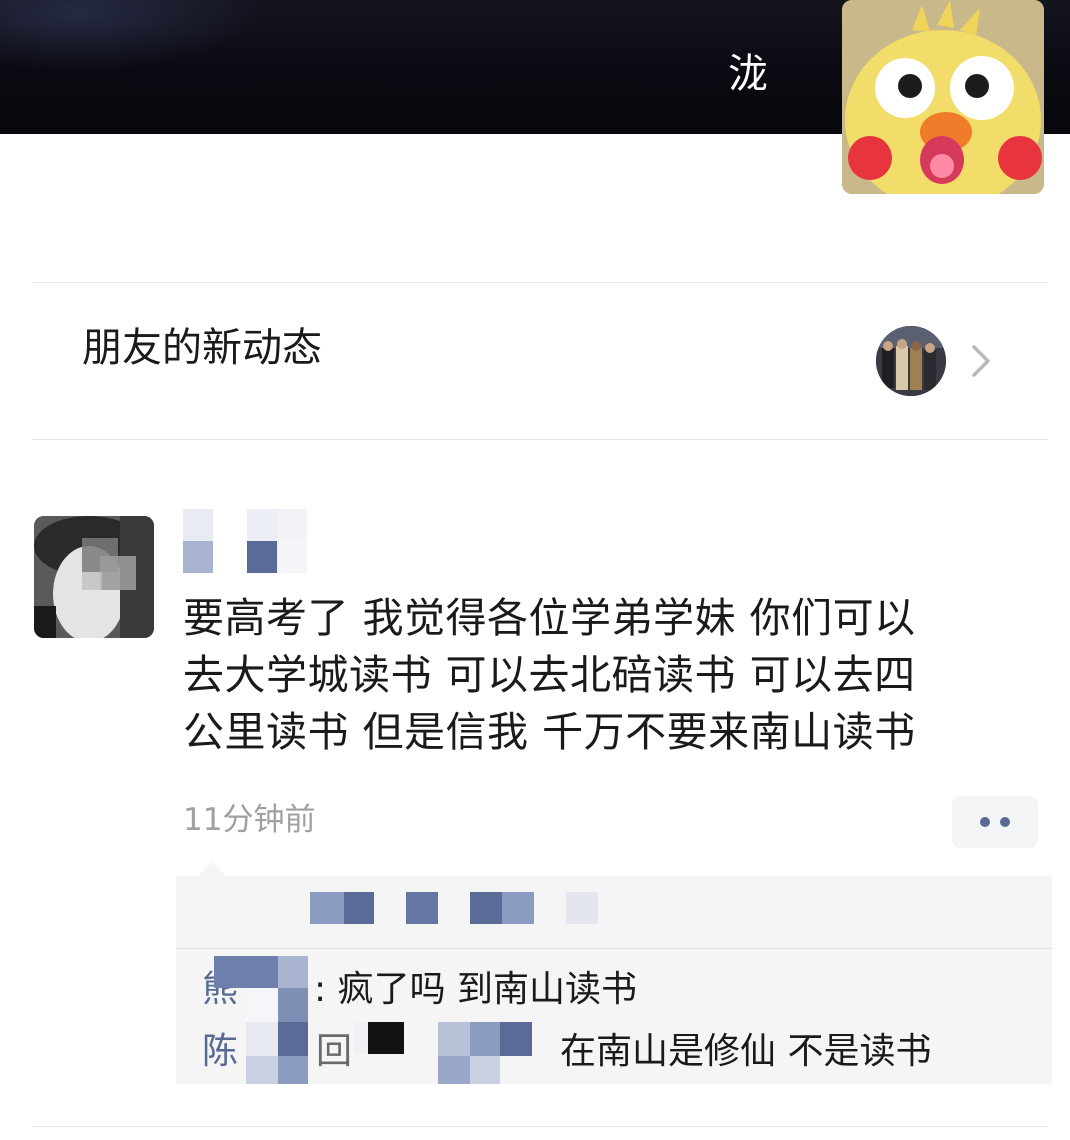 Image resolution: width=1070 pixels, height=1140 pixels. What do you see at coordinates (943, 97) in the screenshot?
I see `yellow-chick-avatar-icon` at bounding box center [943, 97].